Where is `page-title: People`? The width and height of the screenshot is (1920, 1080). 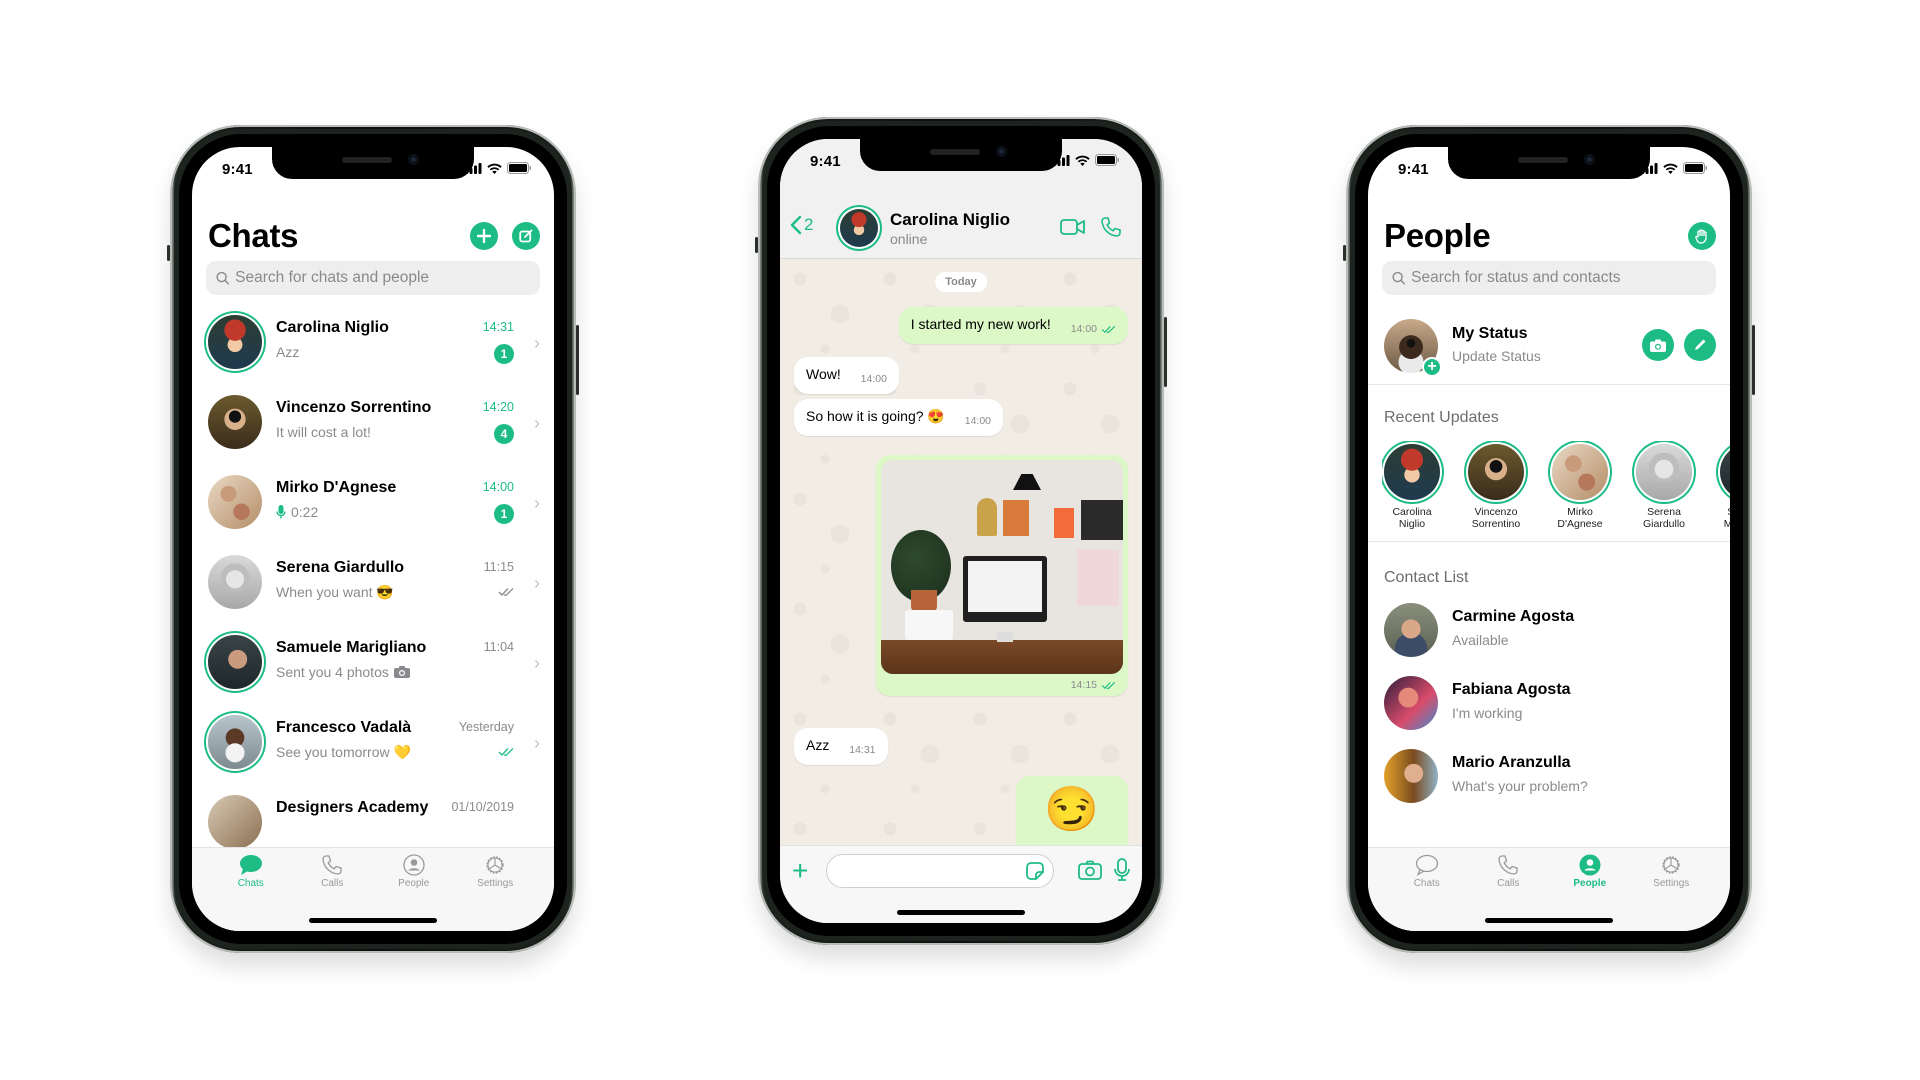
page-title: People is located at coordinates (1437, 235).